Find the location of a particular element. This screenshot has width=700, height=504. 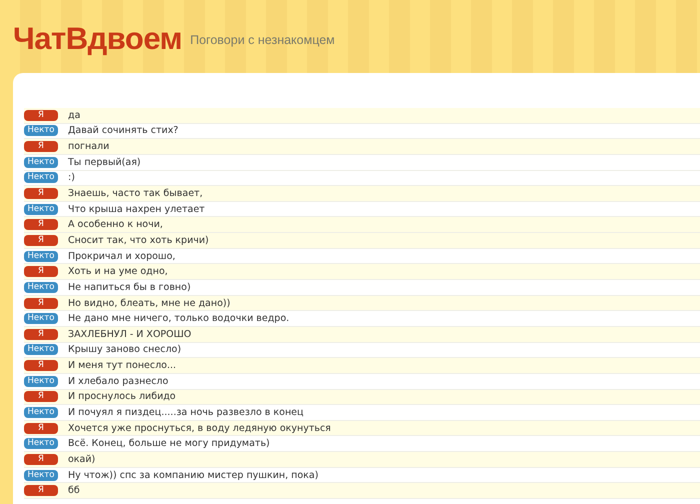

message-text: Крышу заново снесло) is located at coordinates (125, 350).